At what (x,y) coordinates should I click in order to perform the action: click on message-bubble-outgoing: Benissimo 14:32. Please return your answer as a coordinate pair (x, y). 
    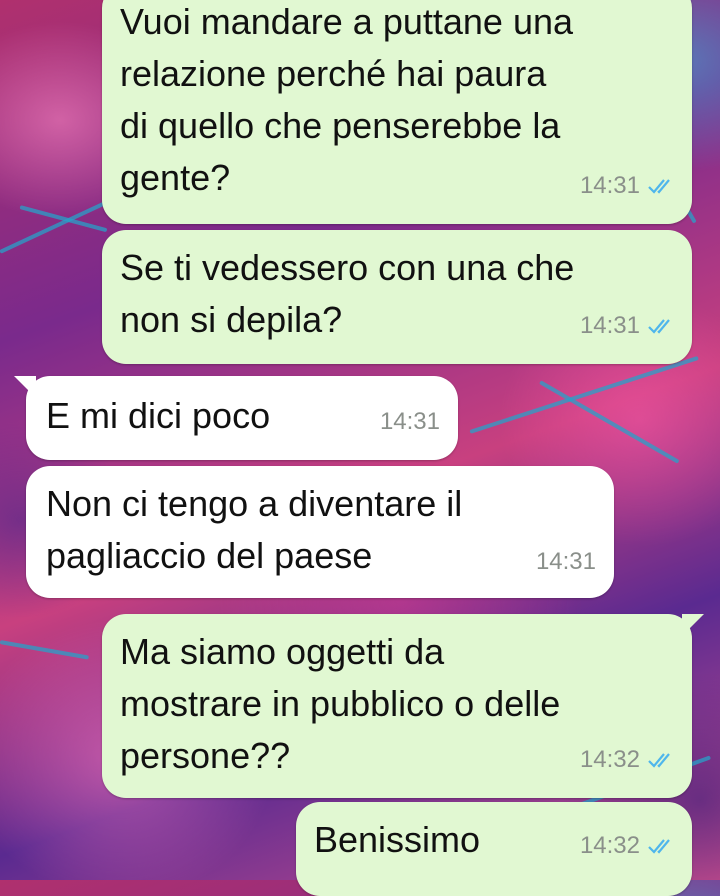
    Looking at the image, I should click on (494, 849).